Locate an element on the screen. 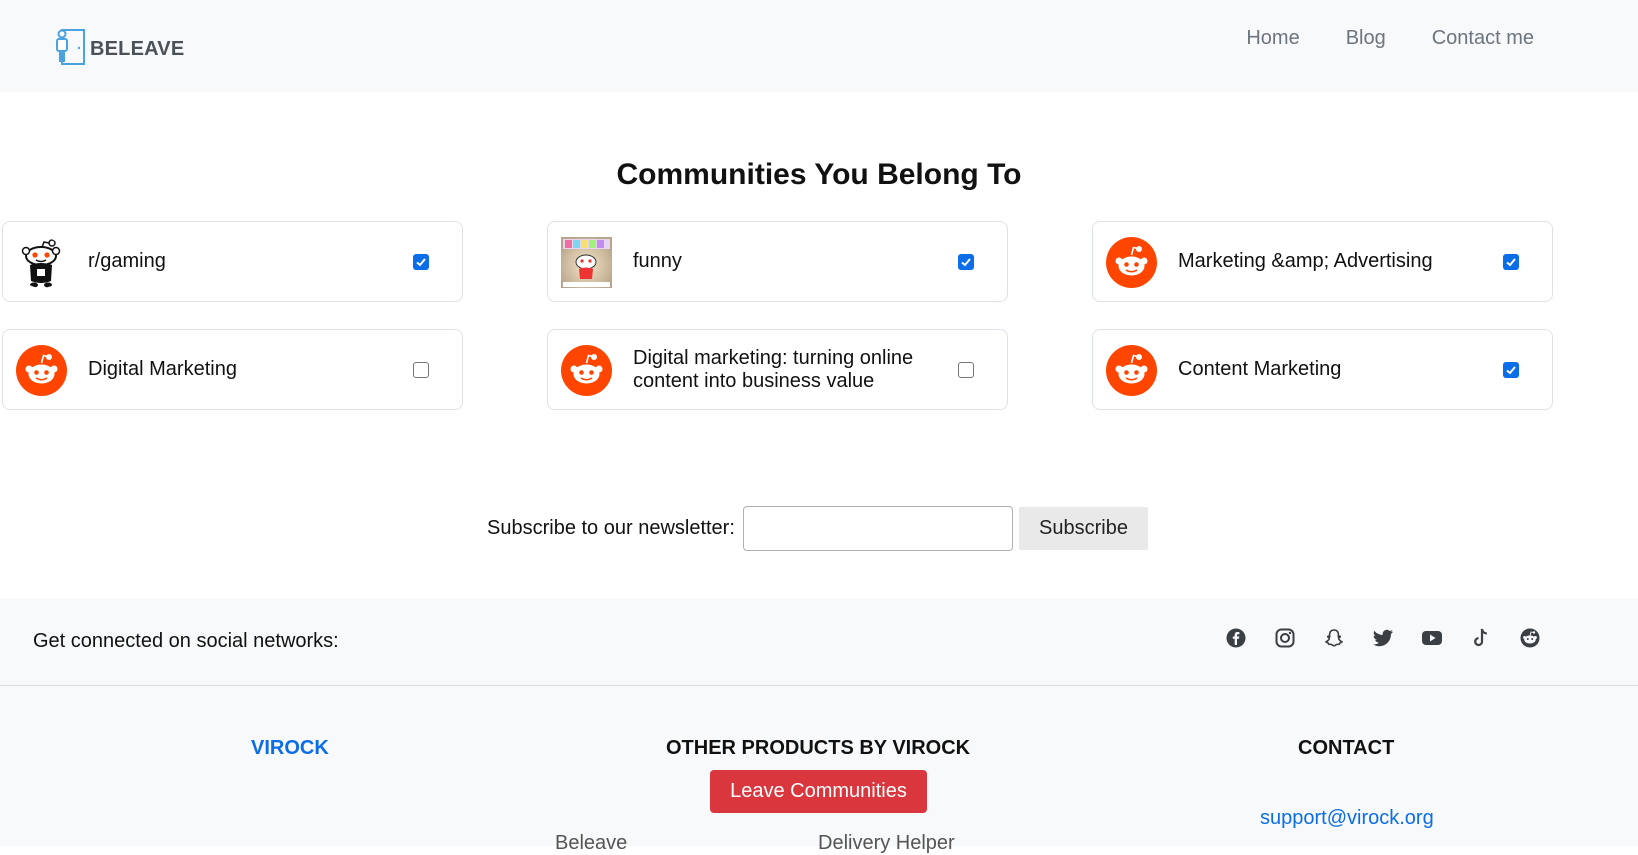  community-name: Marketing &amp; Advertising is located at coordinates (1305, 261).